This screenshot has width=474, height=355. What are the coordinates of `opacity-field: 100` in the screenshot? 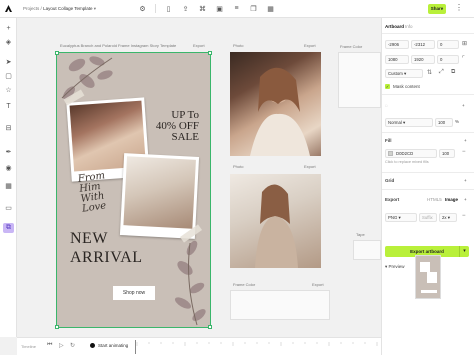 It's located at (444, 122).